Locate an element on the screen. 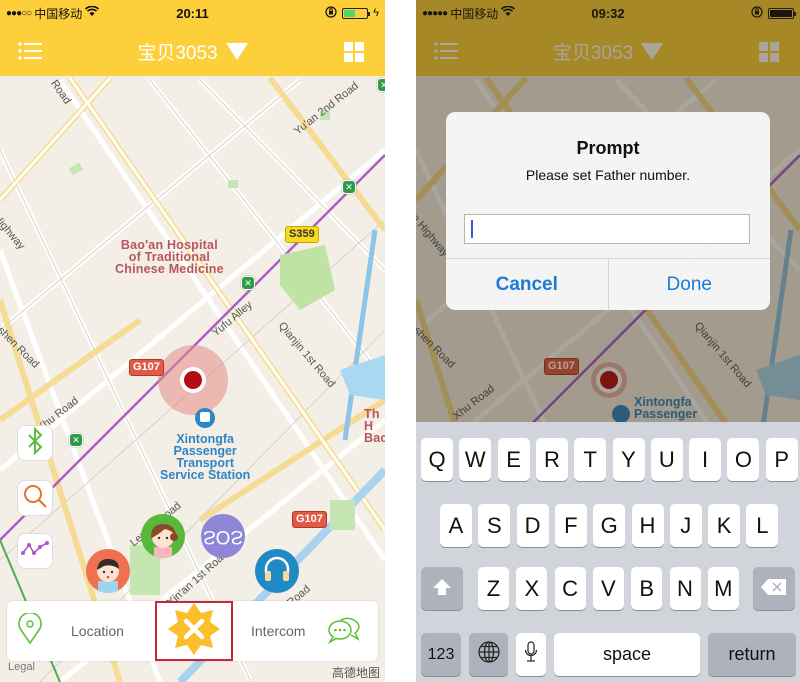 This screenshot has height=682, width=800. road-shield-s359: S359 is located at coordinates (302, 234).